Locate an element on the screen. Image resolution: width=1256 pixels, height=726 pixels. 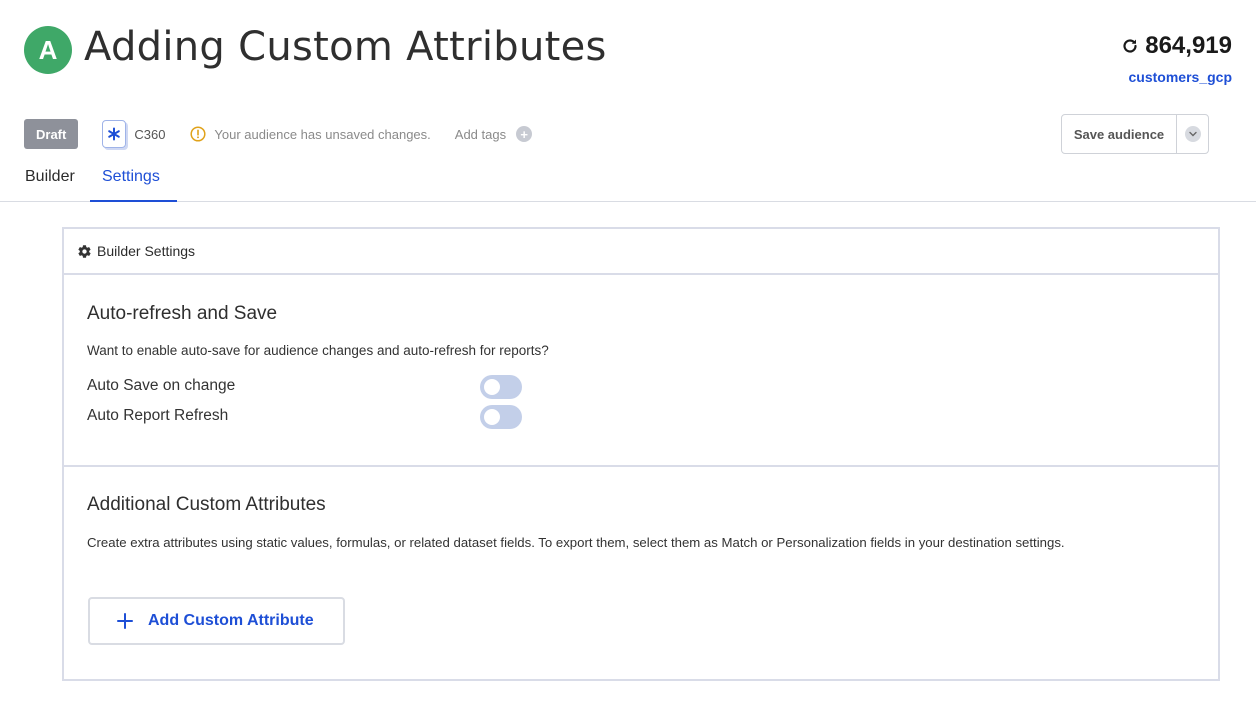
tab-settings: Settings is located at coordinates (131, 177).